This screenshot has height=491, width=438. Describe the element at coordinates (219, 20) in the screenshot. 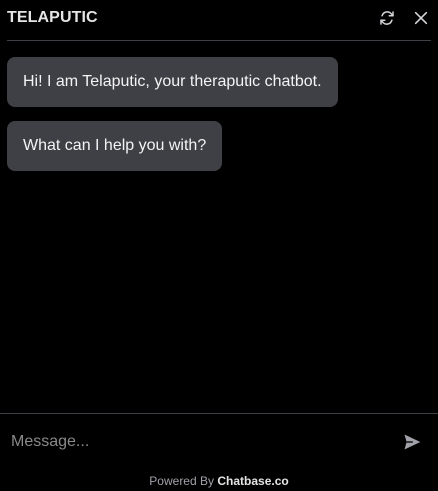

I see `chat-header: TELAPUTIC` at that location.